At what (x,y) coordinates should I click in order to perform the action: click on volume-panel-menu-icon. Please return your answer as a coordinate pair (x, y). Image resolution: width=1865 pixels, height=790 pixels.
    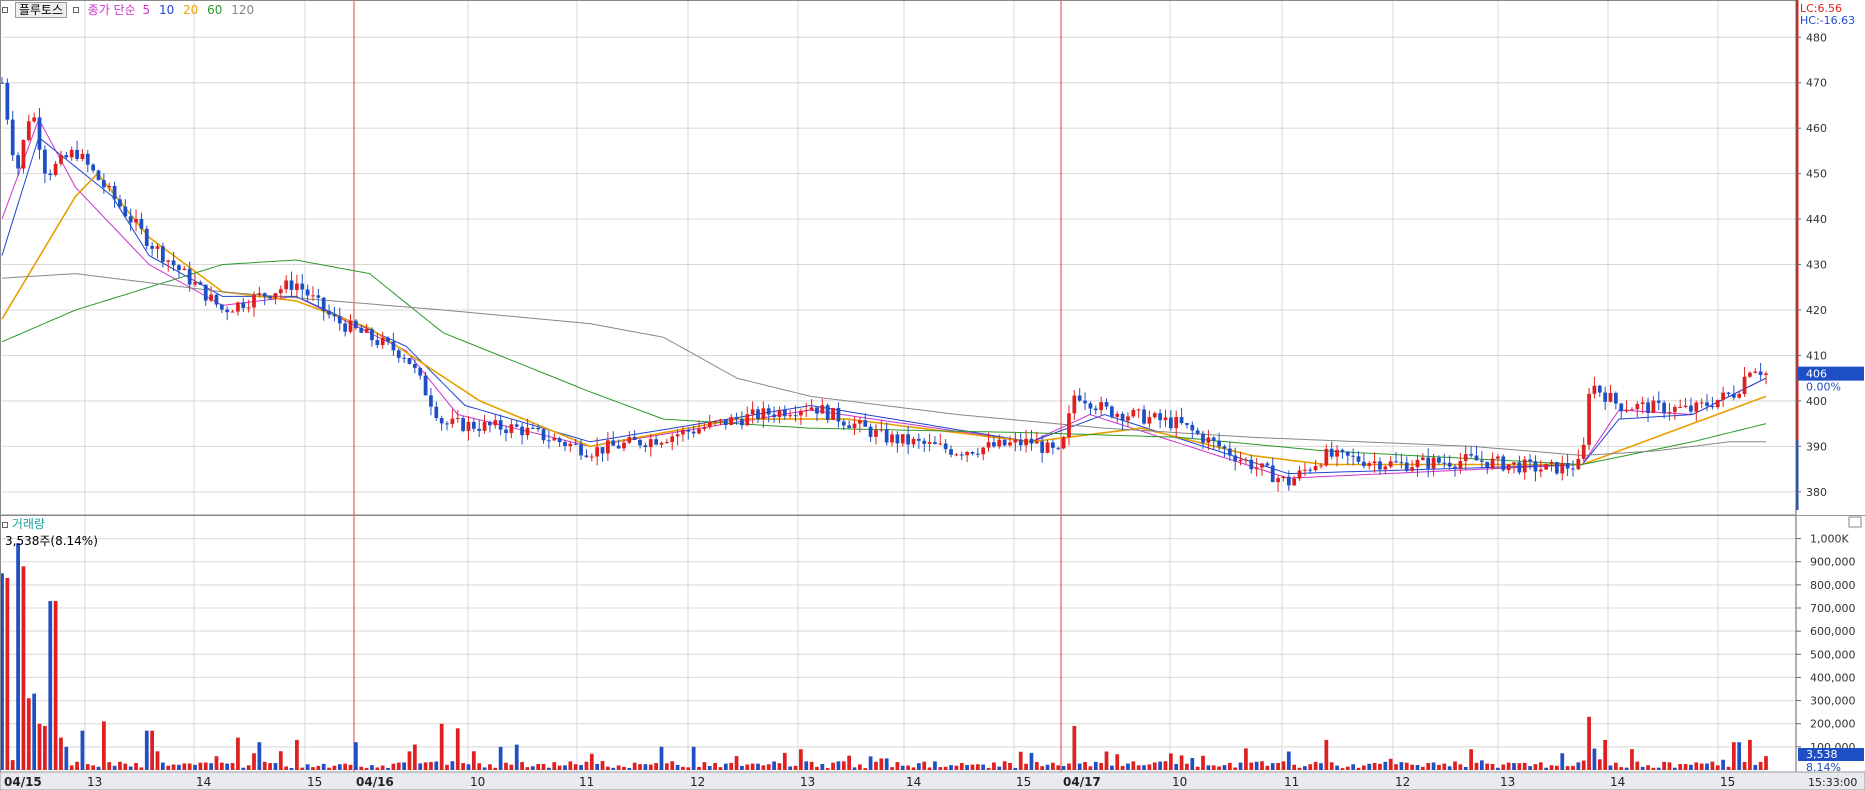
    Looking at the image, I should click on (5, 524).